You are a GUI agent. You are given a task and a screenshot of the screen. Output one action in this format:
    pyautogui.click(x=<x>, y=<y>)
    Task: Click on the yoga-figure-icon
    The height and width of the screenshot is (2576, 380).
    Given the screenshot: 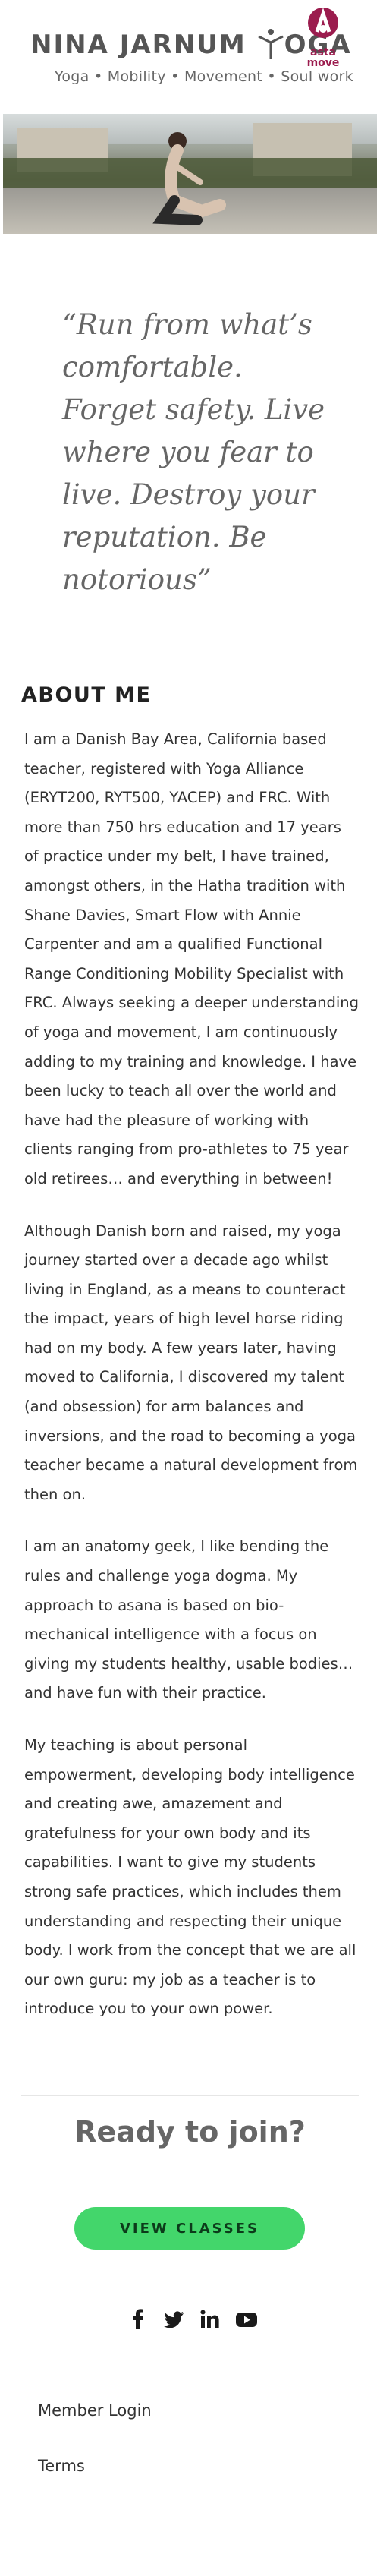 What is the action you would take?
    pyautogui.click(x=270, y=44)
    